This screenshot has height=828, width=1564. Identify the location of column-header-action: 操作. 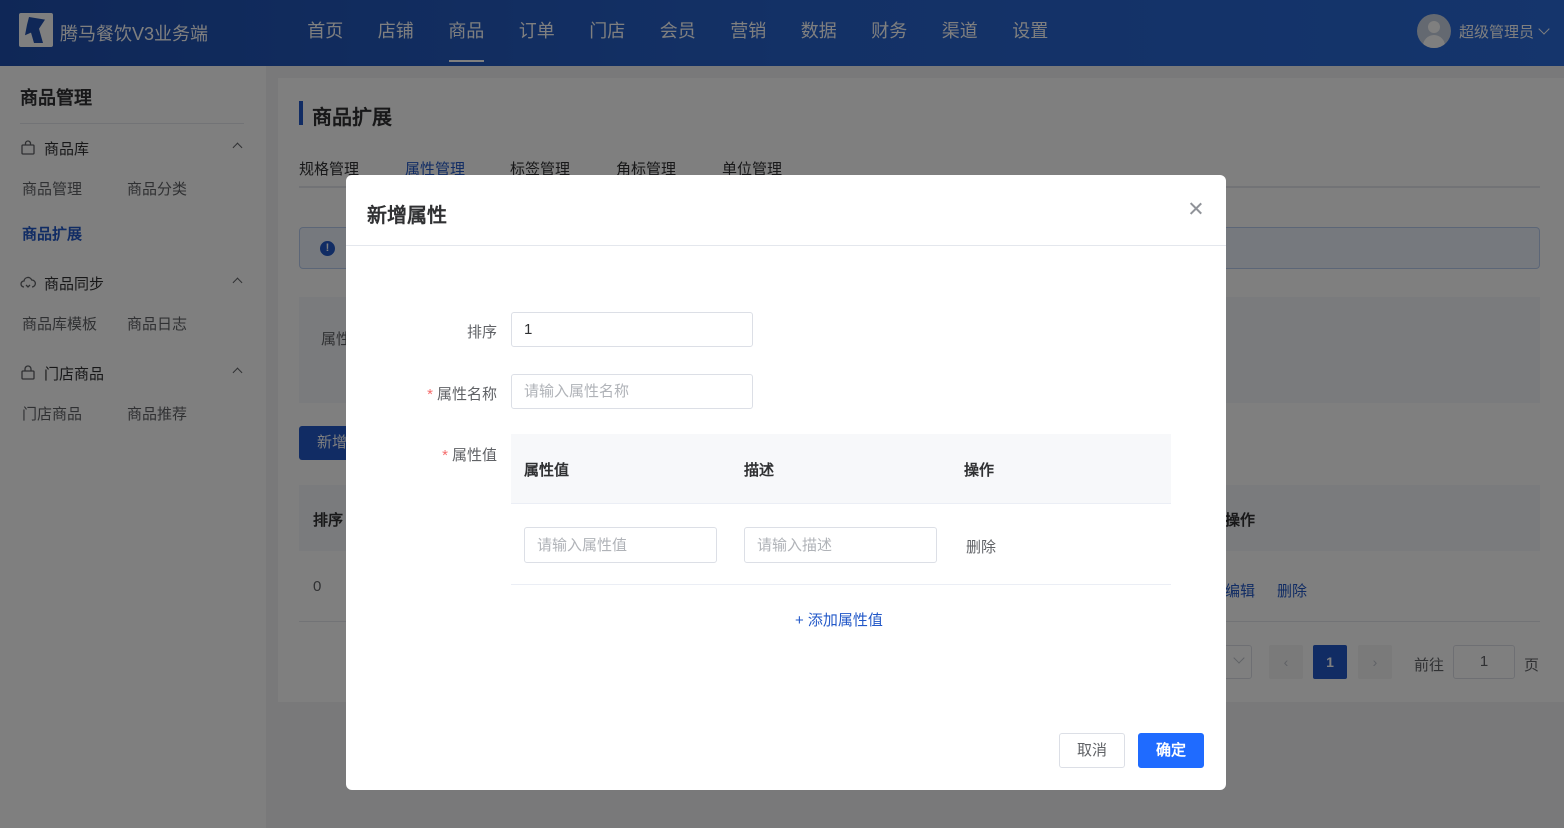
(979, 470).